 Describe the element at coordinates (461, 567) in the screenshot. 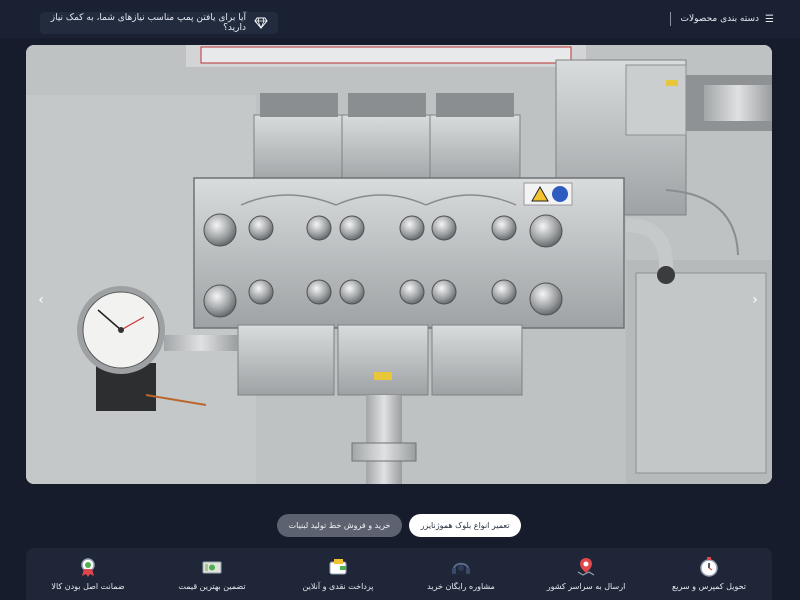

I see `headset-icon` at that location.